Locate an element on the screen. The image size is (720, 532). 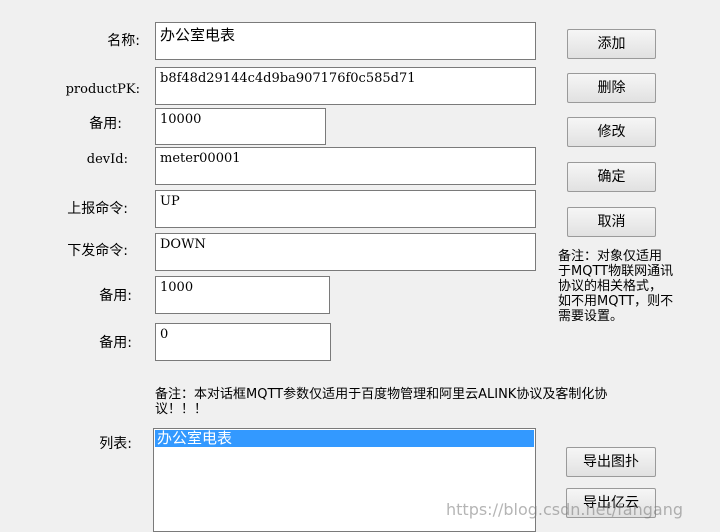
up-command-input: UP is located at coordinates (345, 209).